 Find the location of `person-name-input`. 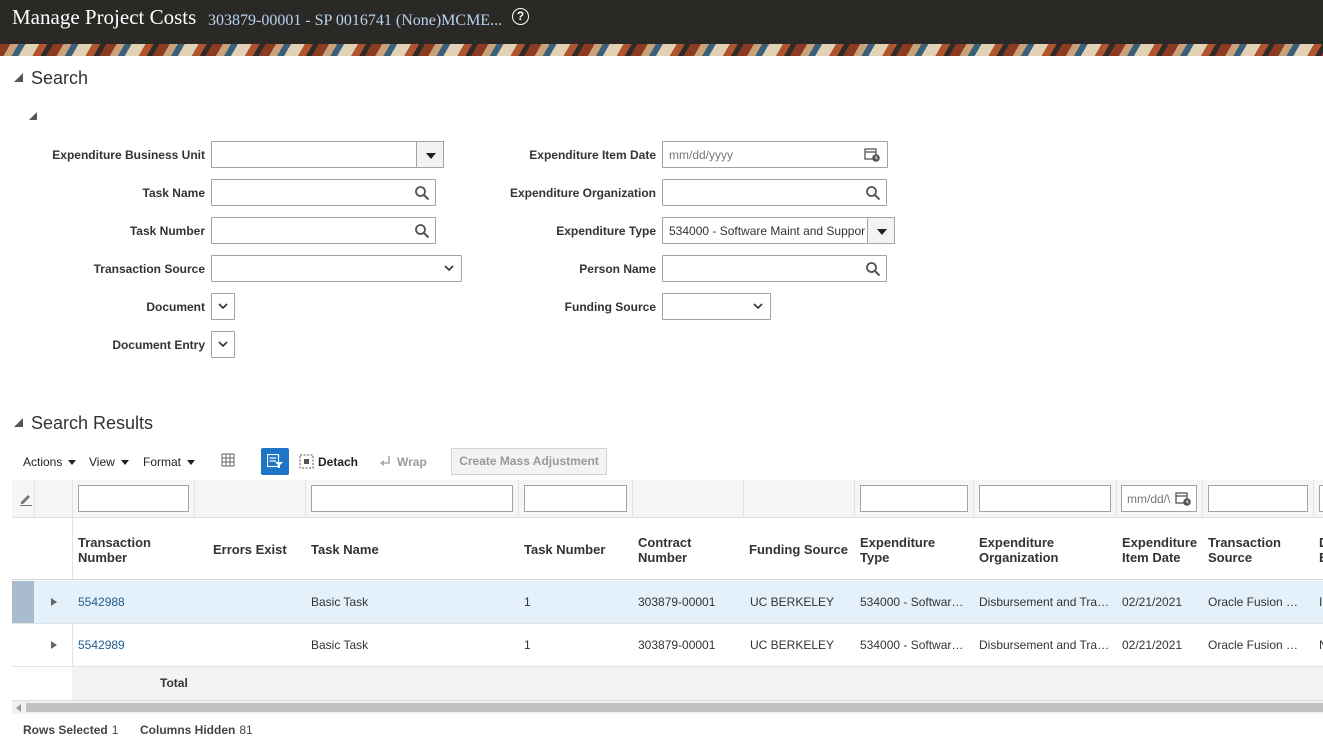

person-name-input is located at coordinates (774, 268).